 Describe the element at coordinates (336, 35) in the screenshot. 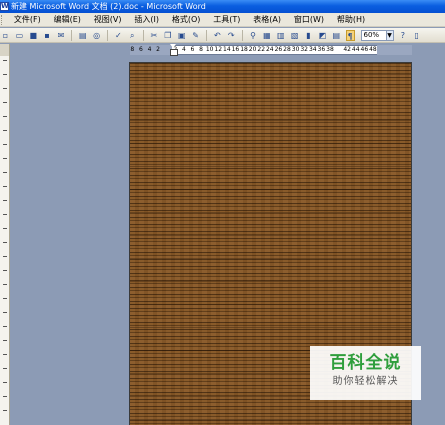

I see `document-map-icon: ▤` at that location.